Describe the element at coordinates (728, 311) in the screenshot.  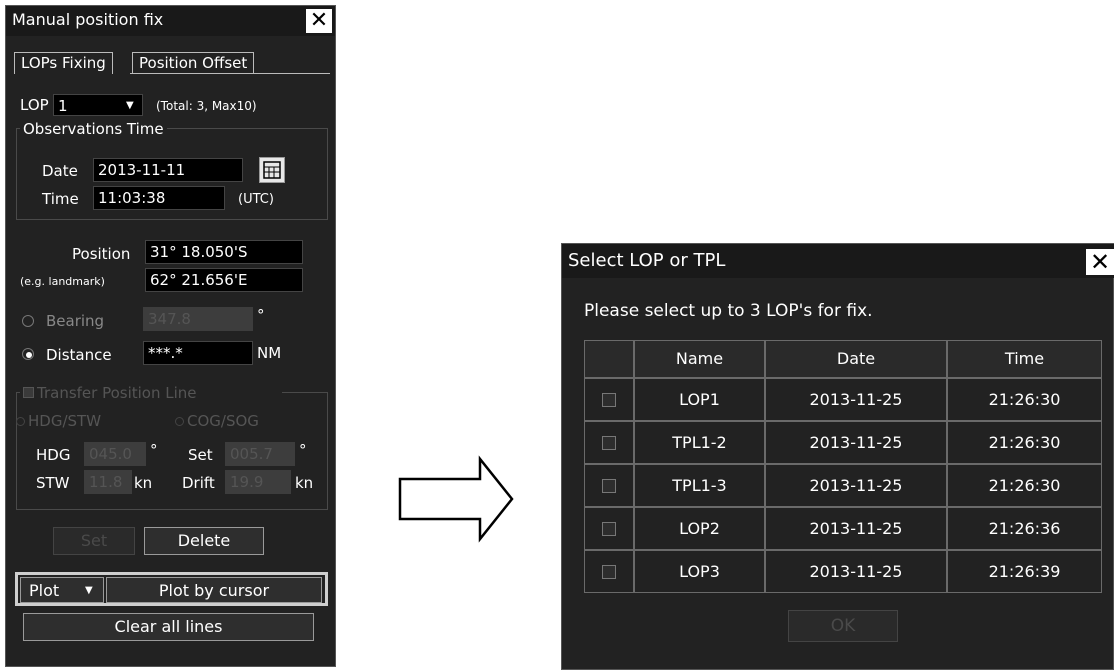
I see `dialog-instruction: Please select up to 3 LOP's for fix.` at that location.